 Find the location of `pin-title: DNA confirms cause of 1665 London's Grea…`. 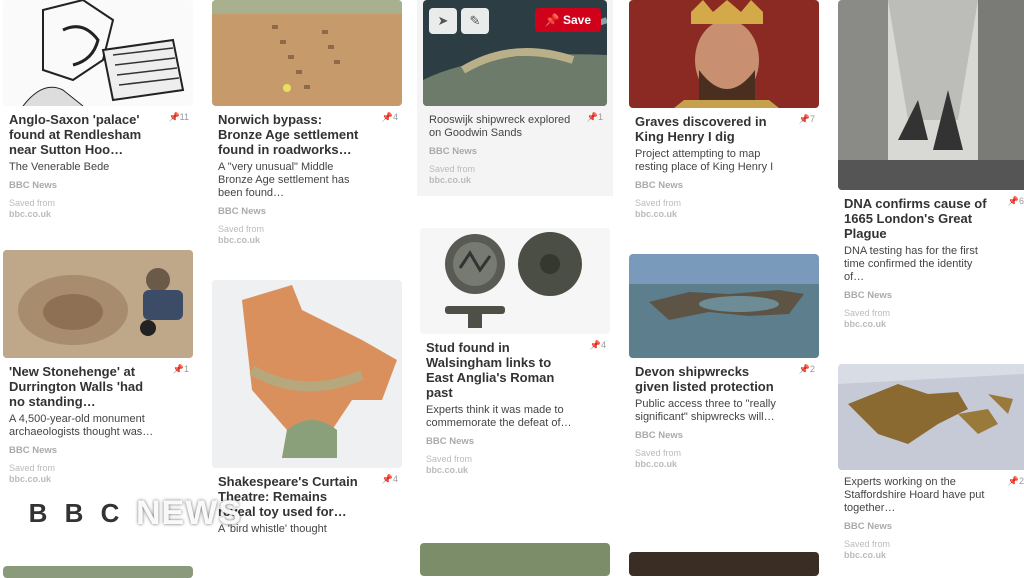

pin-title: DNA confirms cause of 1665 London's Grea… is located at coordinates (919, 218).